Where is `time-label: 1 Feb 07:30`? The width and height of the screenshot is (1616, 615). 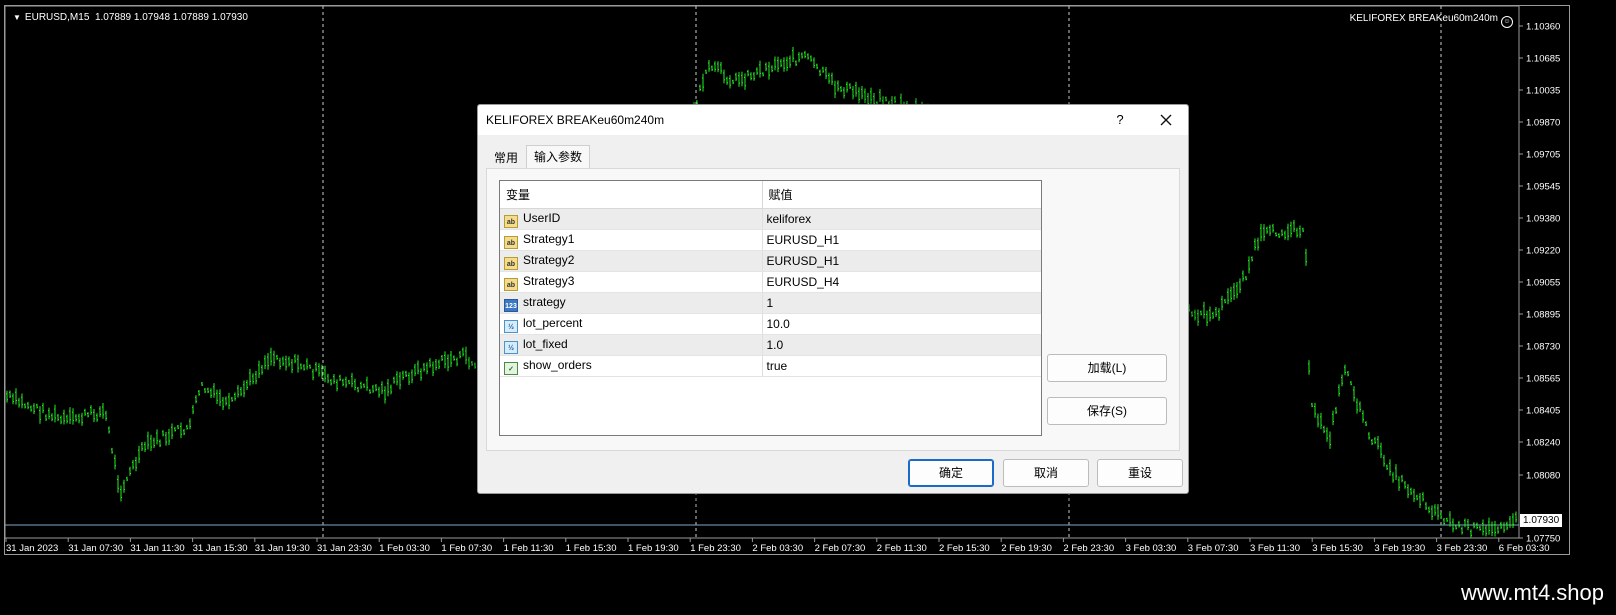 time-label: 1 Feb 07:30 is located at coordinates (466, 548).